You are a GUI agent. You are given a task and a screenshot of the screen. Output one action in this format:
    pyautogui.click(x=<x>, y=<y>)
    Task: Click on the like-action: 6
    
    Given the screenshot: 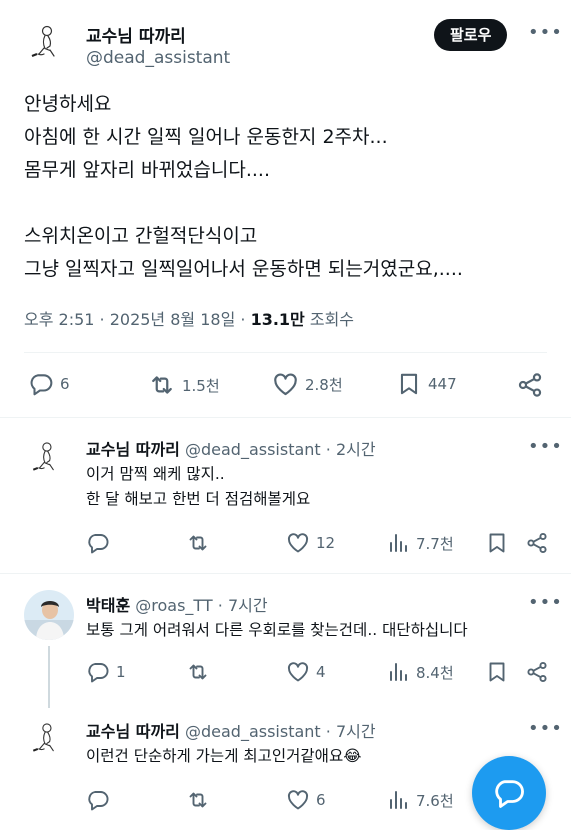 What is the action you would take?
    pyautogui.click(x=306, y=800)
    